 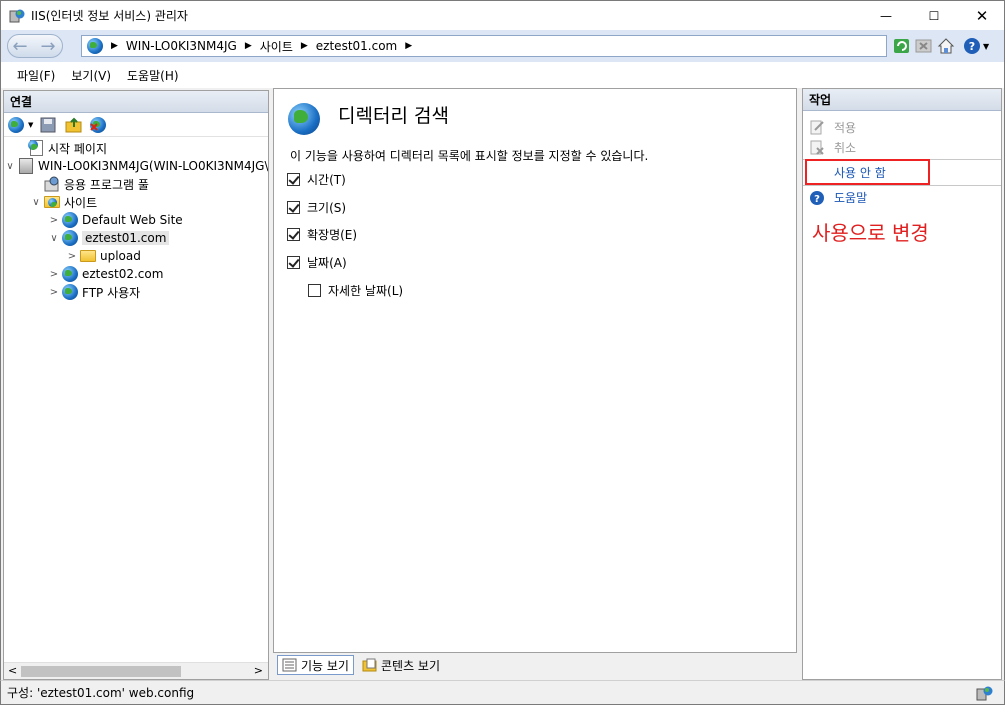 What do you see at coordinates (36, 75) in the screenshot?
I see `menu-file: 파일(F)` at bounding box center [36, 75].